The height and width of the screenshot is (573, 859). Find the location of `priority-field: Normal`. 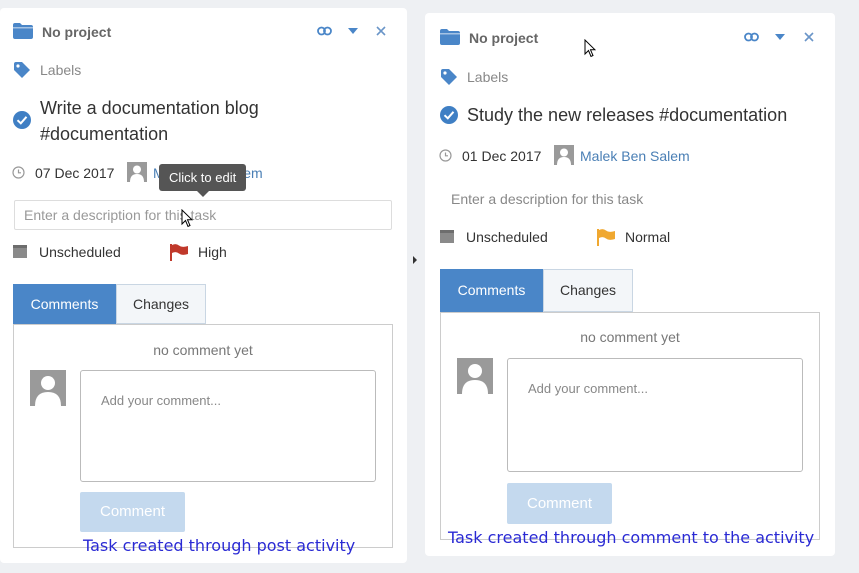

priority-field: Normal is located at coordinates (647, 237).